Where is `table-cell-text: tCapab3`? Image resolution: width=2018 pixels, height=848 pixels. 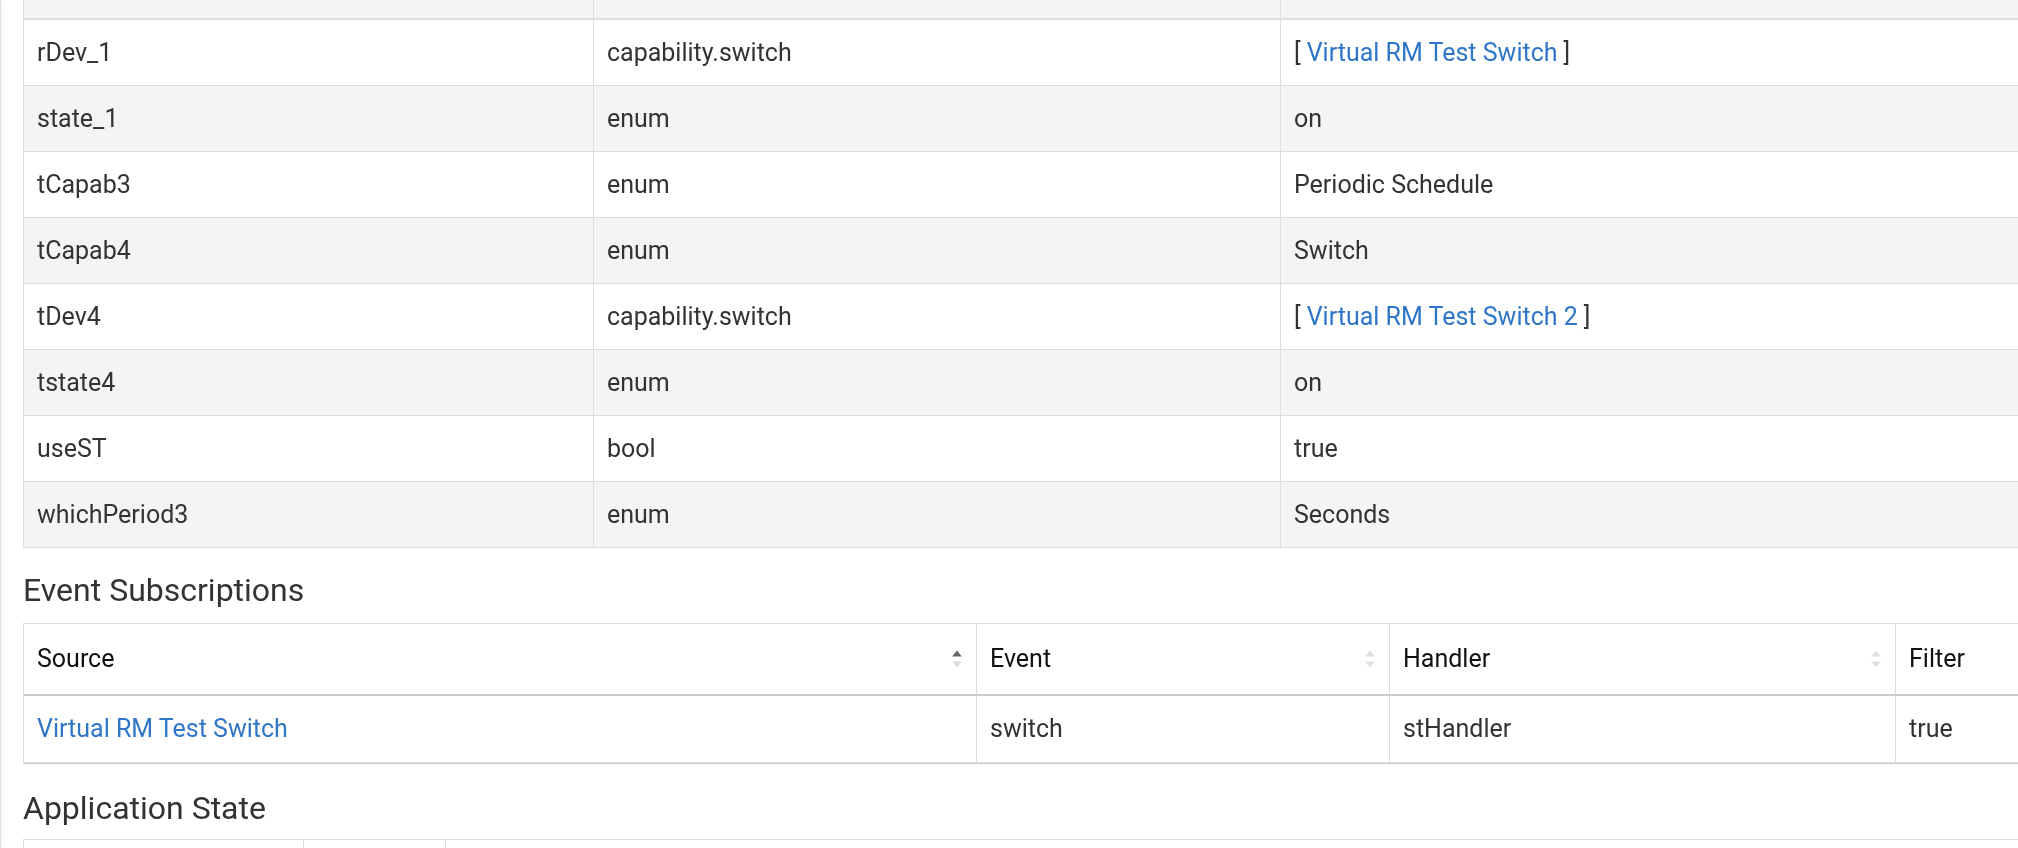 table-cell-text: tCapab3 is located at coordinates (84, 184).